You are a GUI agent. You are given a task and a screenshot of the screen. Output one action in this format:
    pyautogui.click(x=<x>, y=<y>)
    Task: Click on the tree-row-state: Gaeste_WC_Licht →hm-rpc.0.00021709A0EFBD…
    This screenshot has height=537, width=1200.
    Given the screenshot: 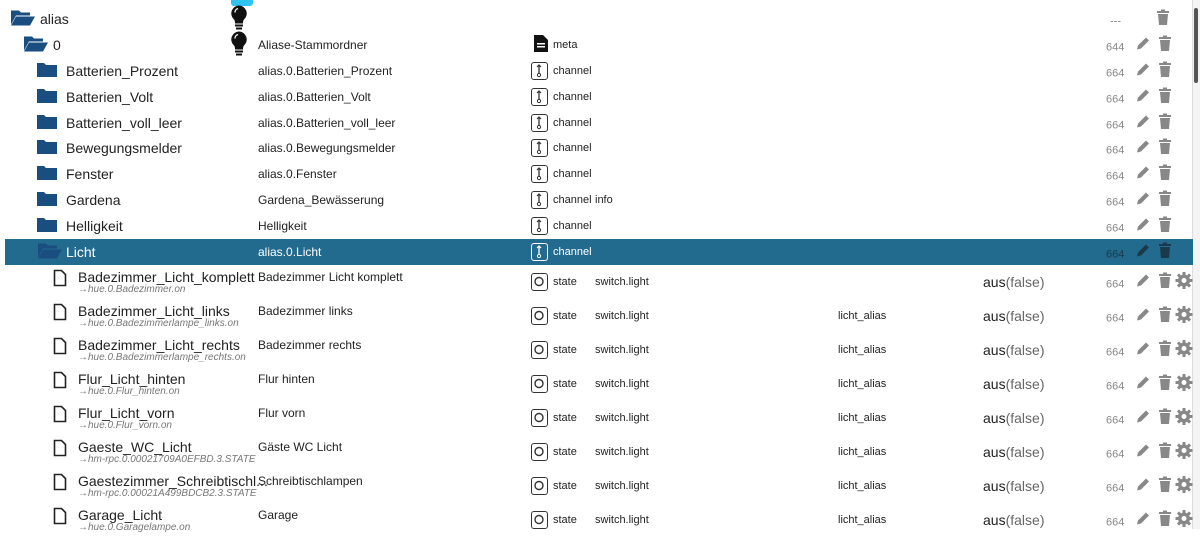 What is the action you would take?
    pyautogui.click(x=599, y=452)
    